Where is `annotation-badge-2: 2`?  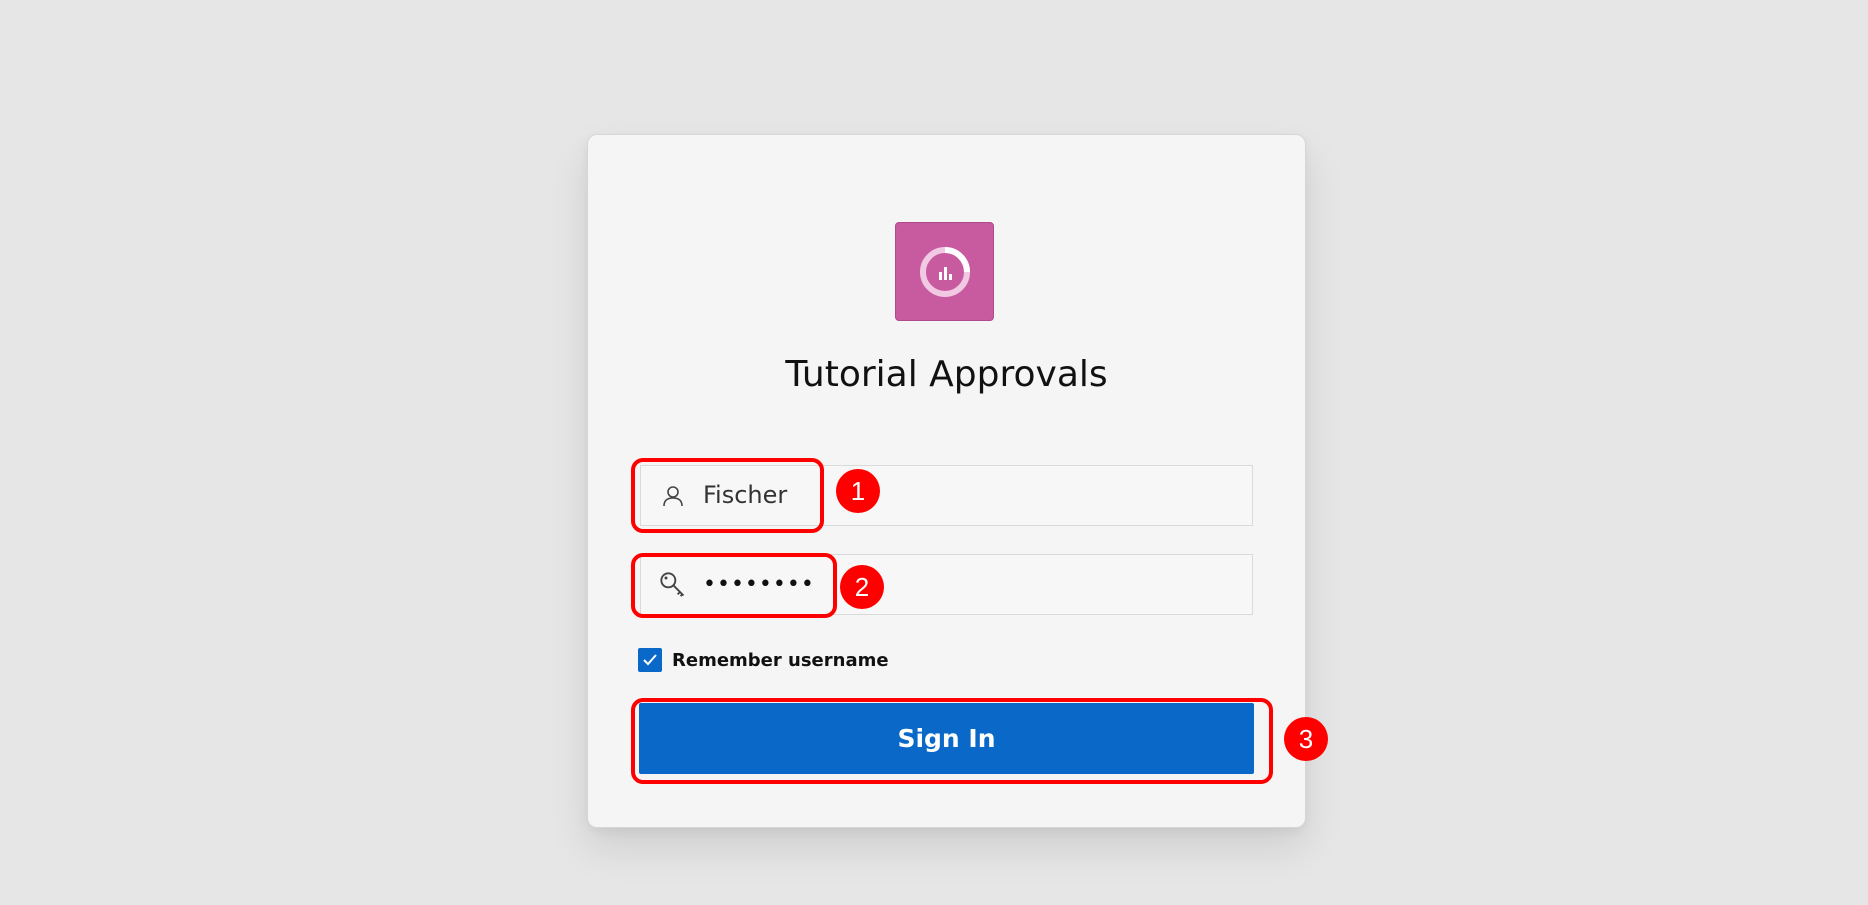 annotation-badge-2: 2 is located at coordinates (862, 587).